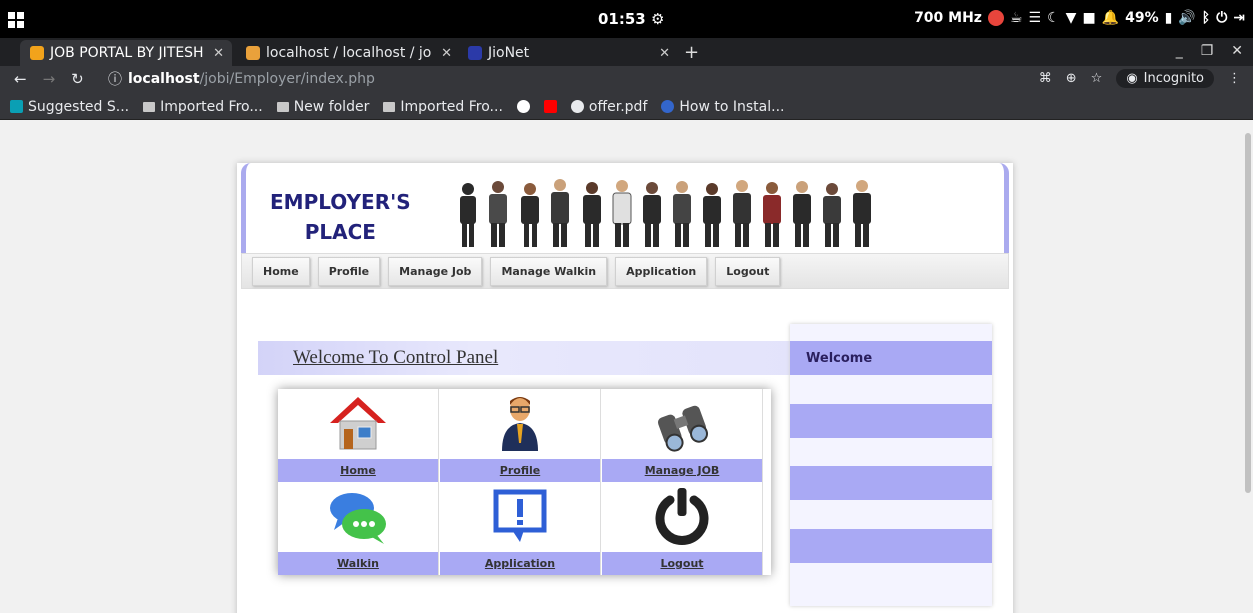 Image resolution: width=1253 pixels, height=613 pixels. I want to click on site-icon, so click(668, 106).